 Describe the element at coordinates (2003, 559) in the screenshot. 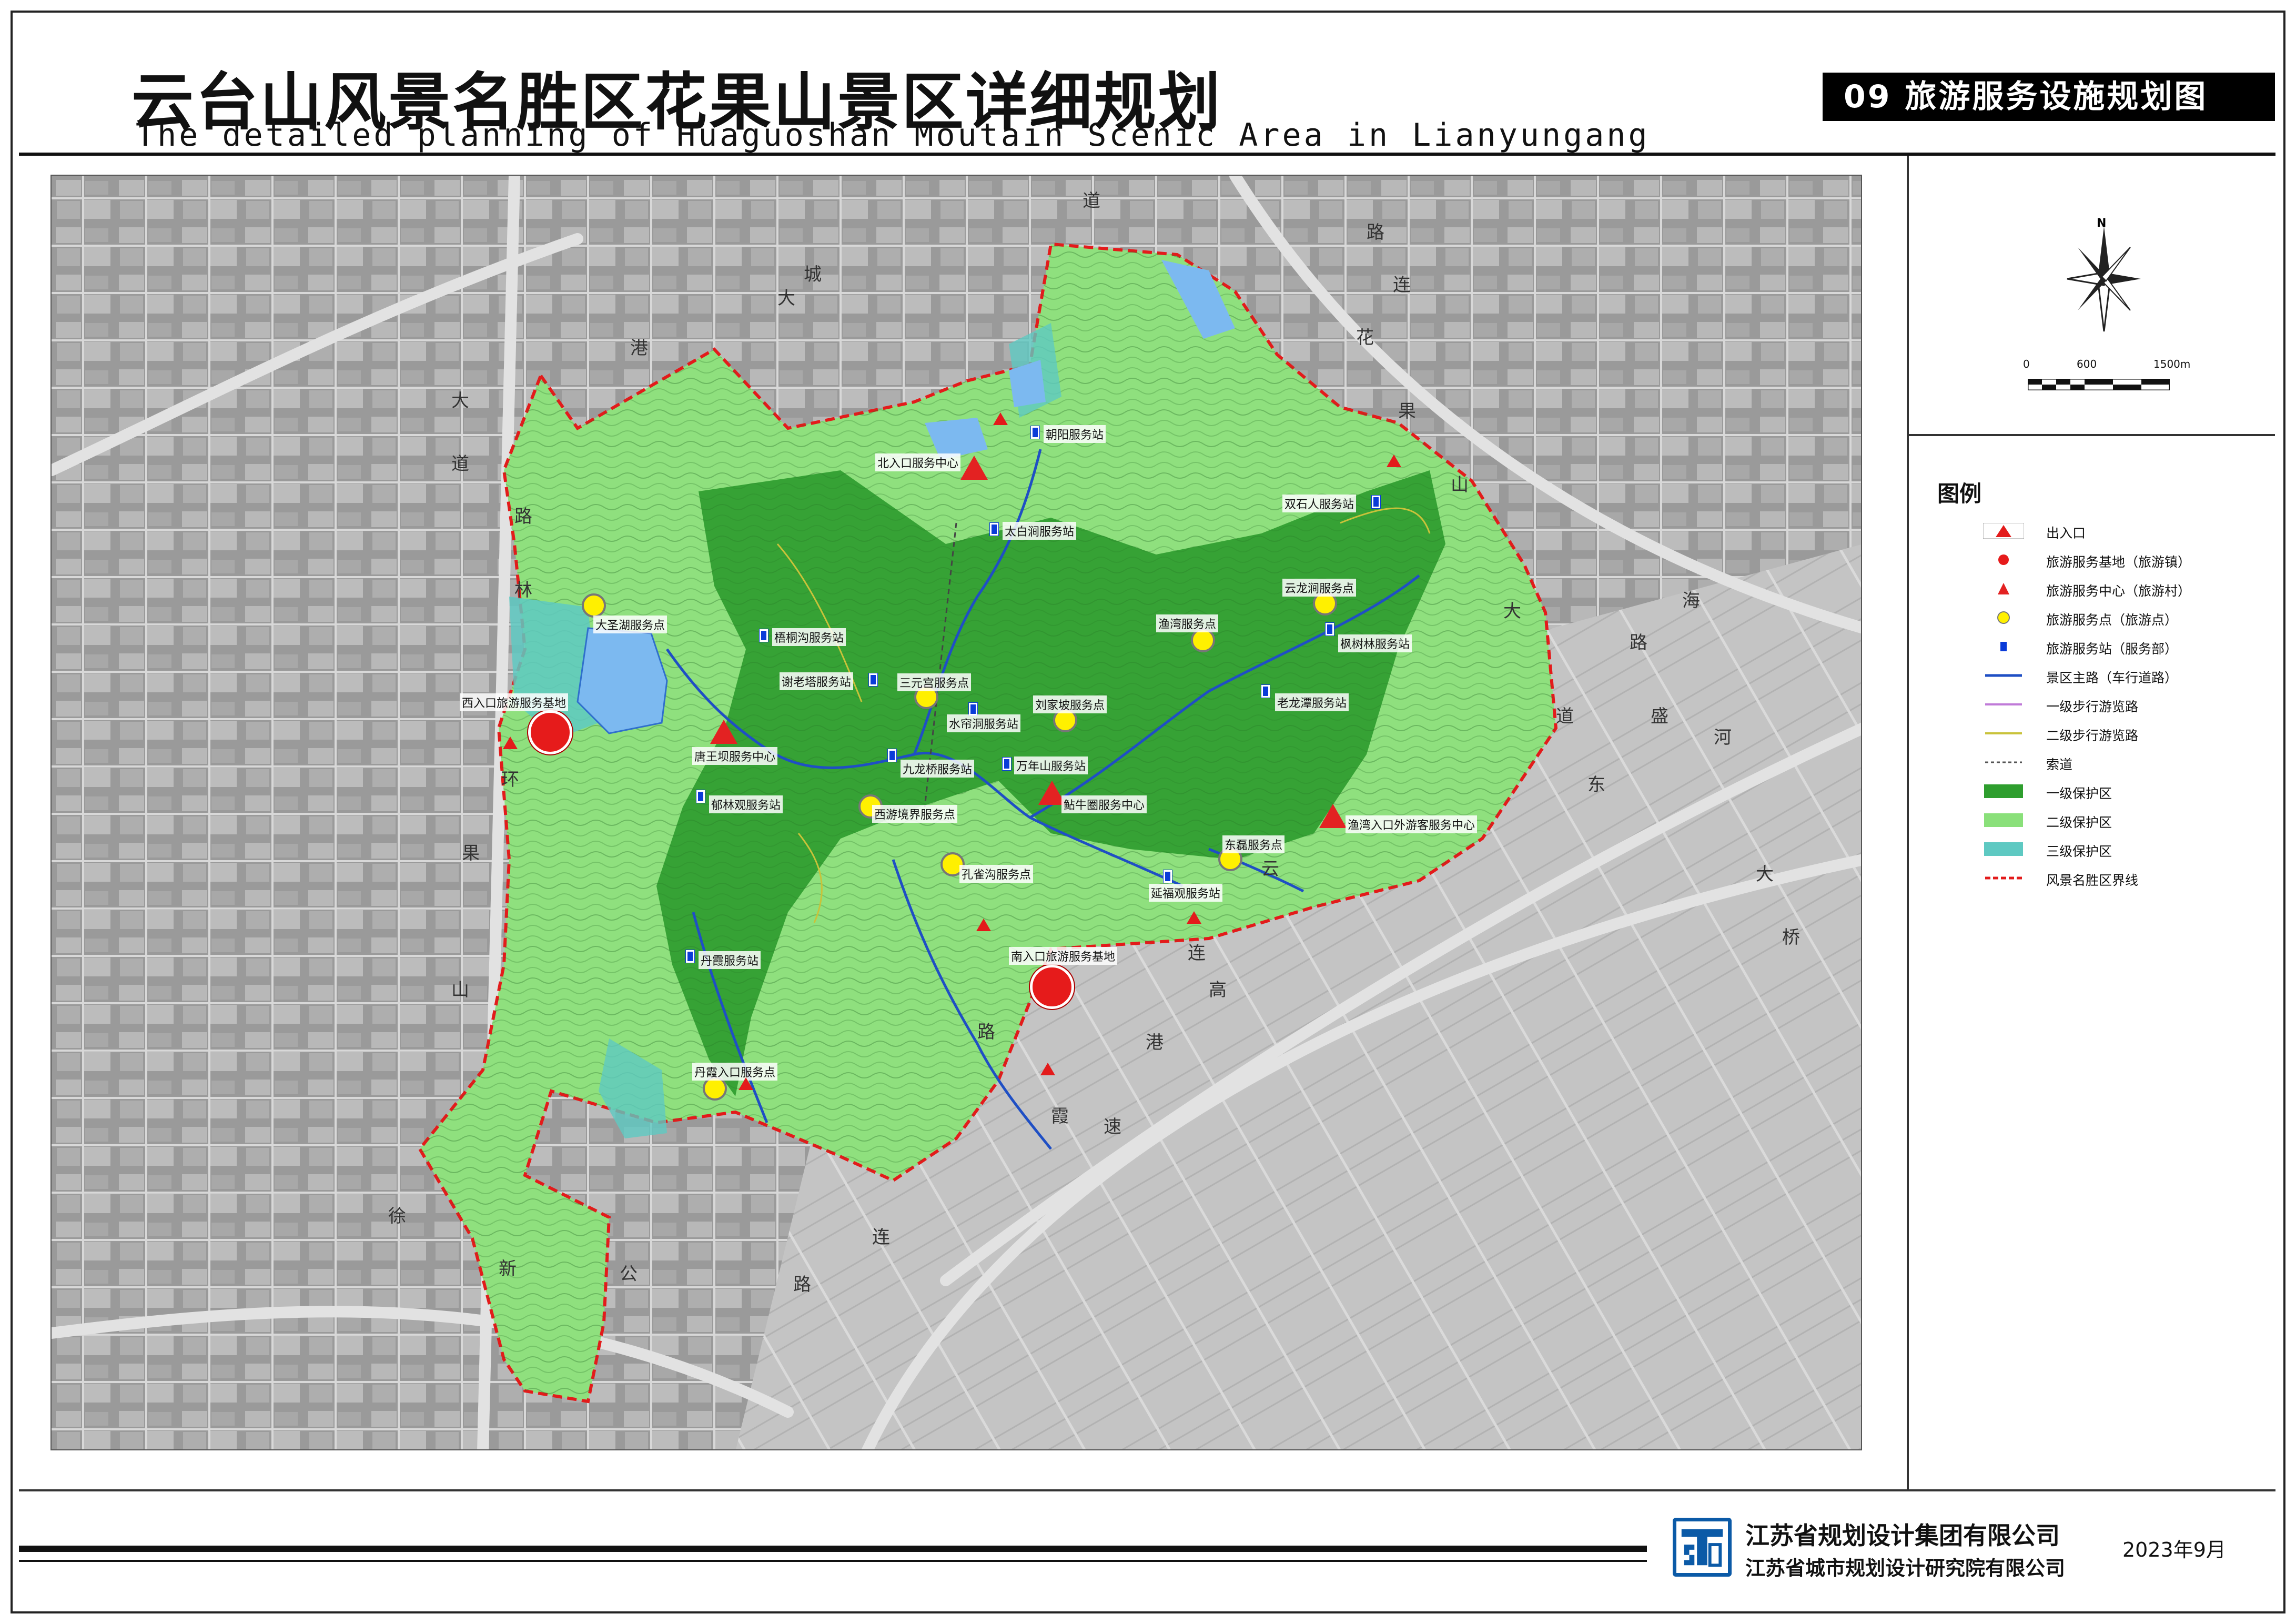

I see `red-circle-icon` at that location.